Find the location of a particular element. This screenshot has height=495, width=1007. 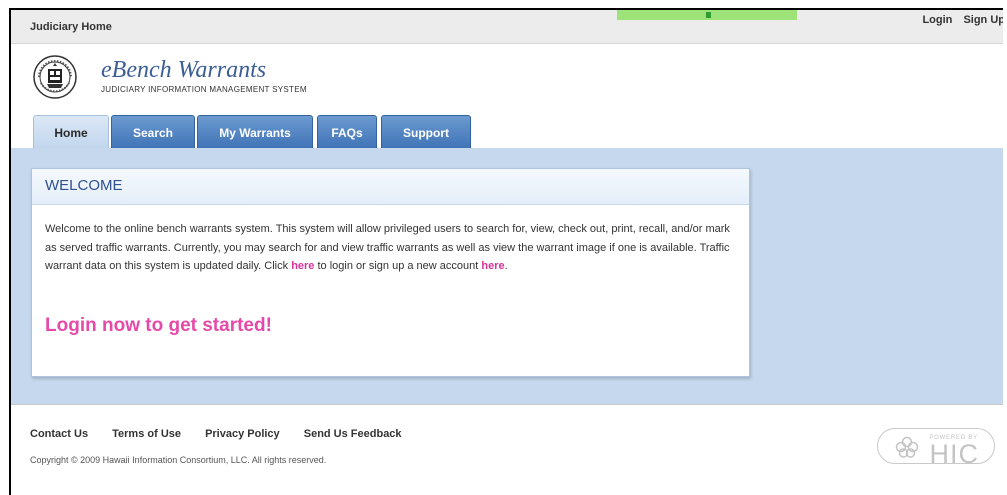

auth-links: Login Sign Up is located at coordinates (962, 20).